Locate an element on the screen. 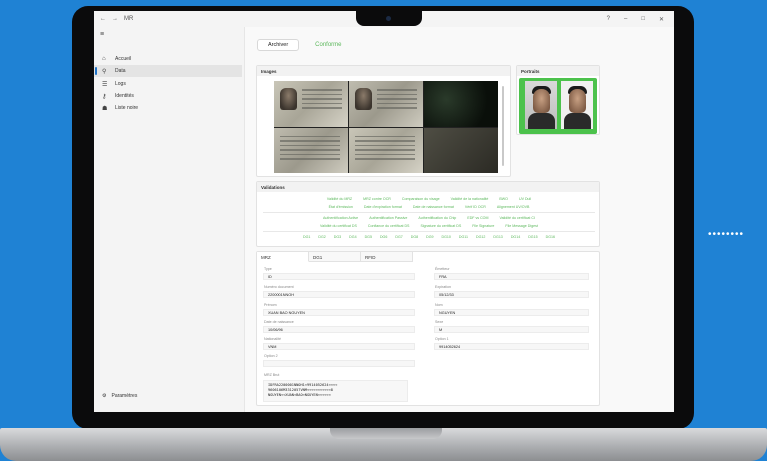  tab-mrz: MRZ is located at coordinates (283, 257).